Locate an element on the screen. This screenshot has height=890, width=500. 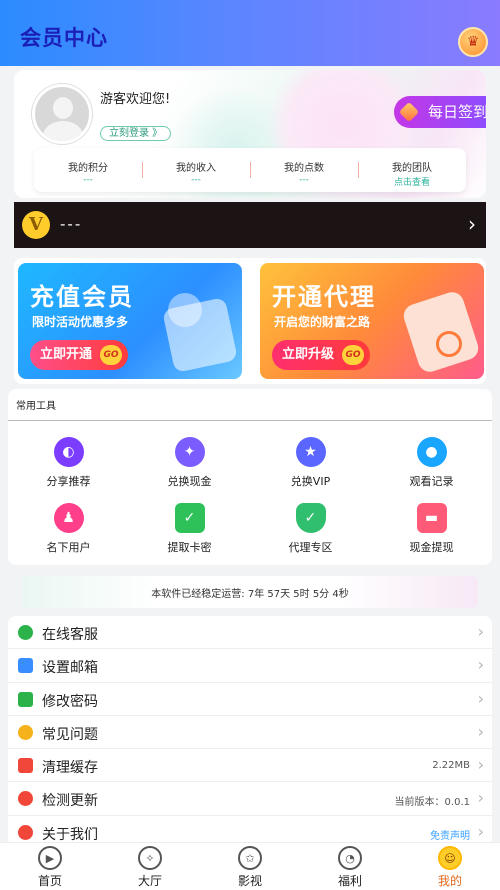
tool-cash-withdraw: ▬ 现金提现 is located at coordinates (431, 529).